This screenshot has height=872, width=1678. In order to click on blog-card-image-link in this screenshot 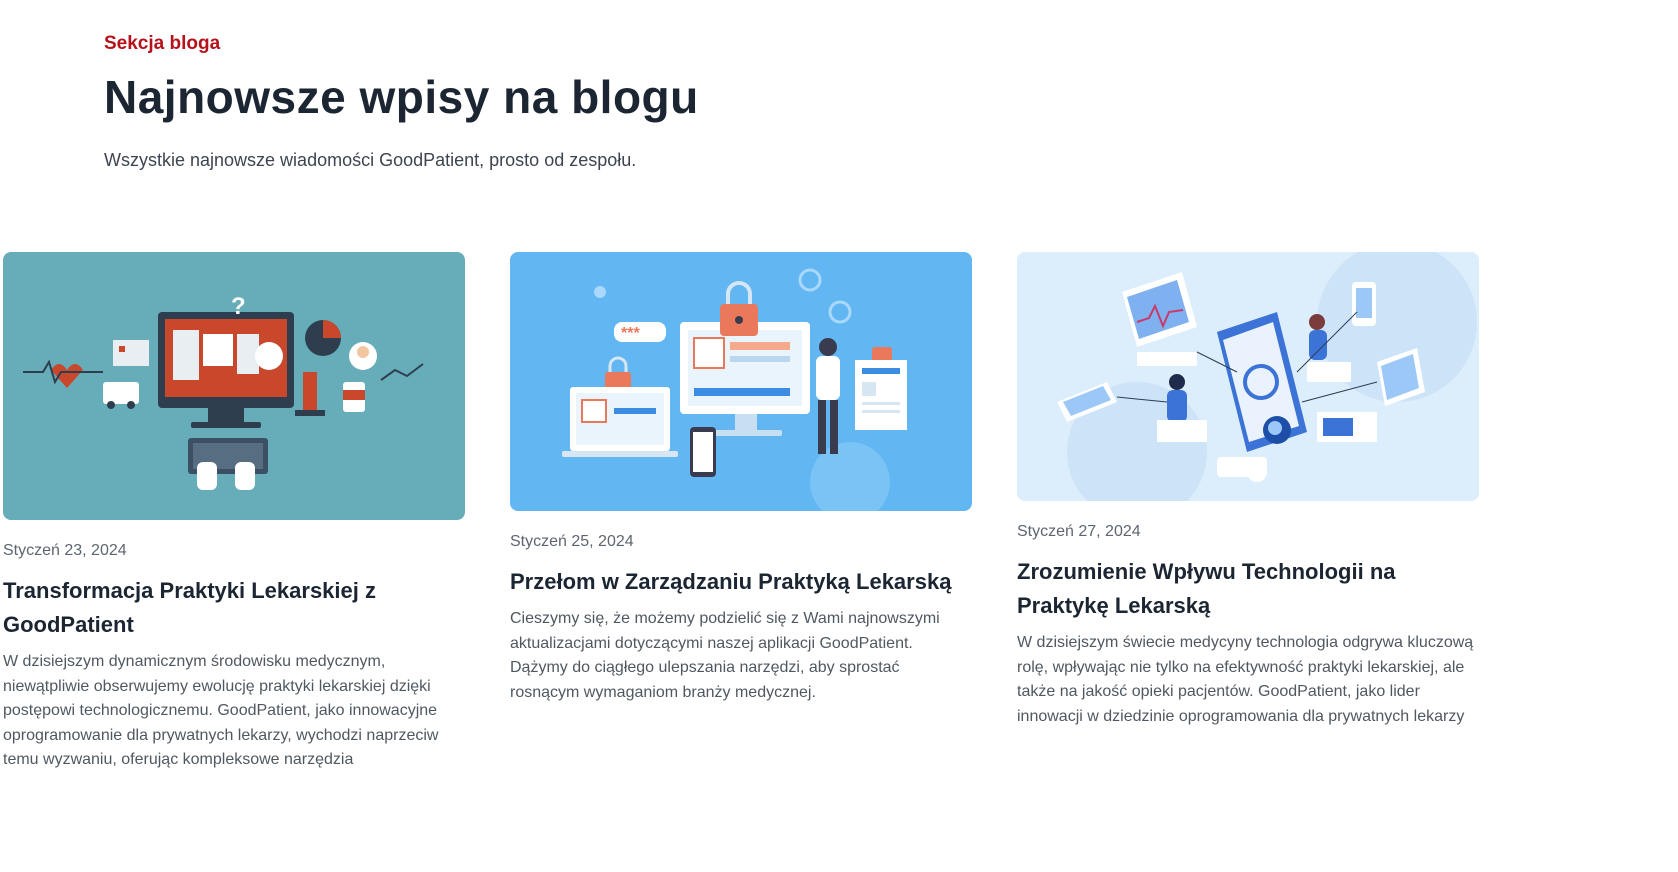, I will do `click(1248, 376)`.